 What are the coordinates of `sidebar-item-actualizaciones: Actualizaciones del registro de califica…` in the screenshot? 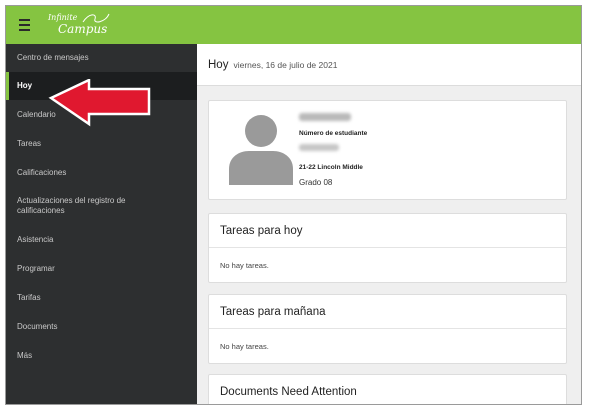 It's located at (101, 206).